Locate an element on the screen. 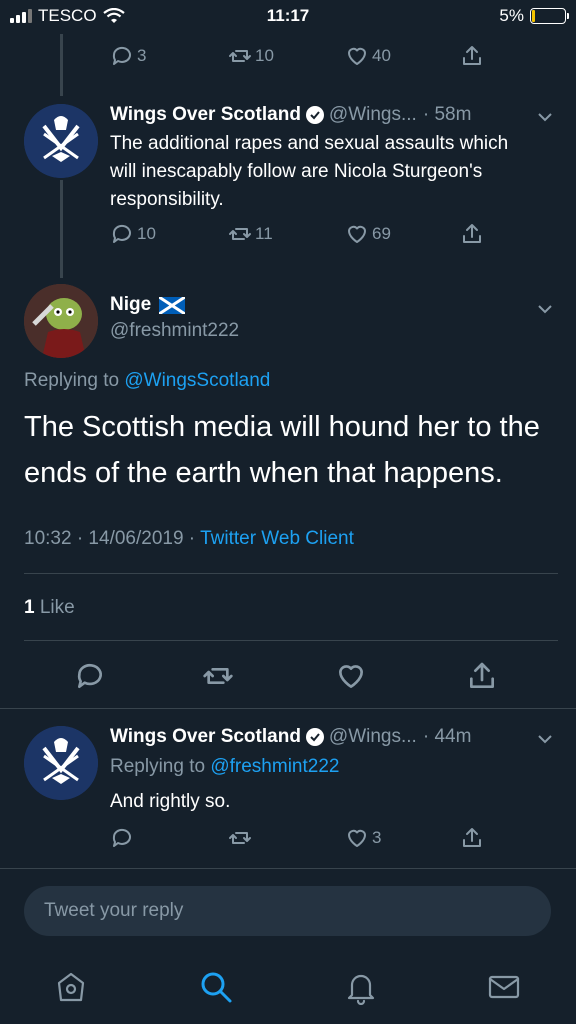 This screenshot has width=576, height=1024. like-count: 3 is located at coordinates (377, 837).